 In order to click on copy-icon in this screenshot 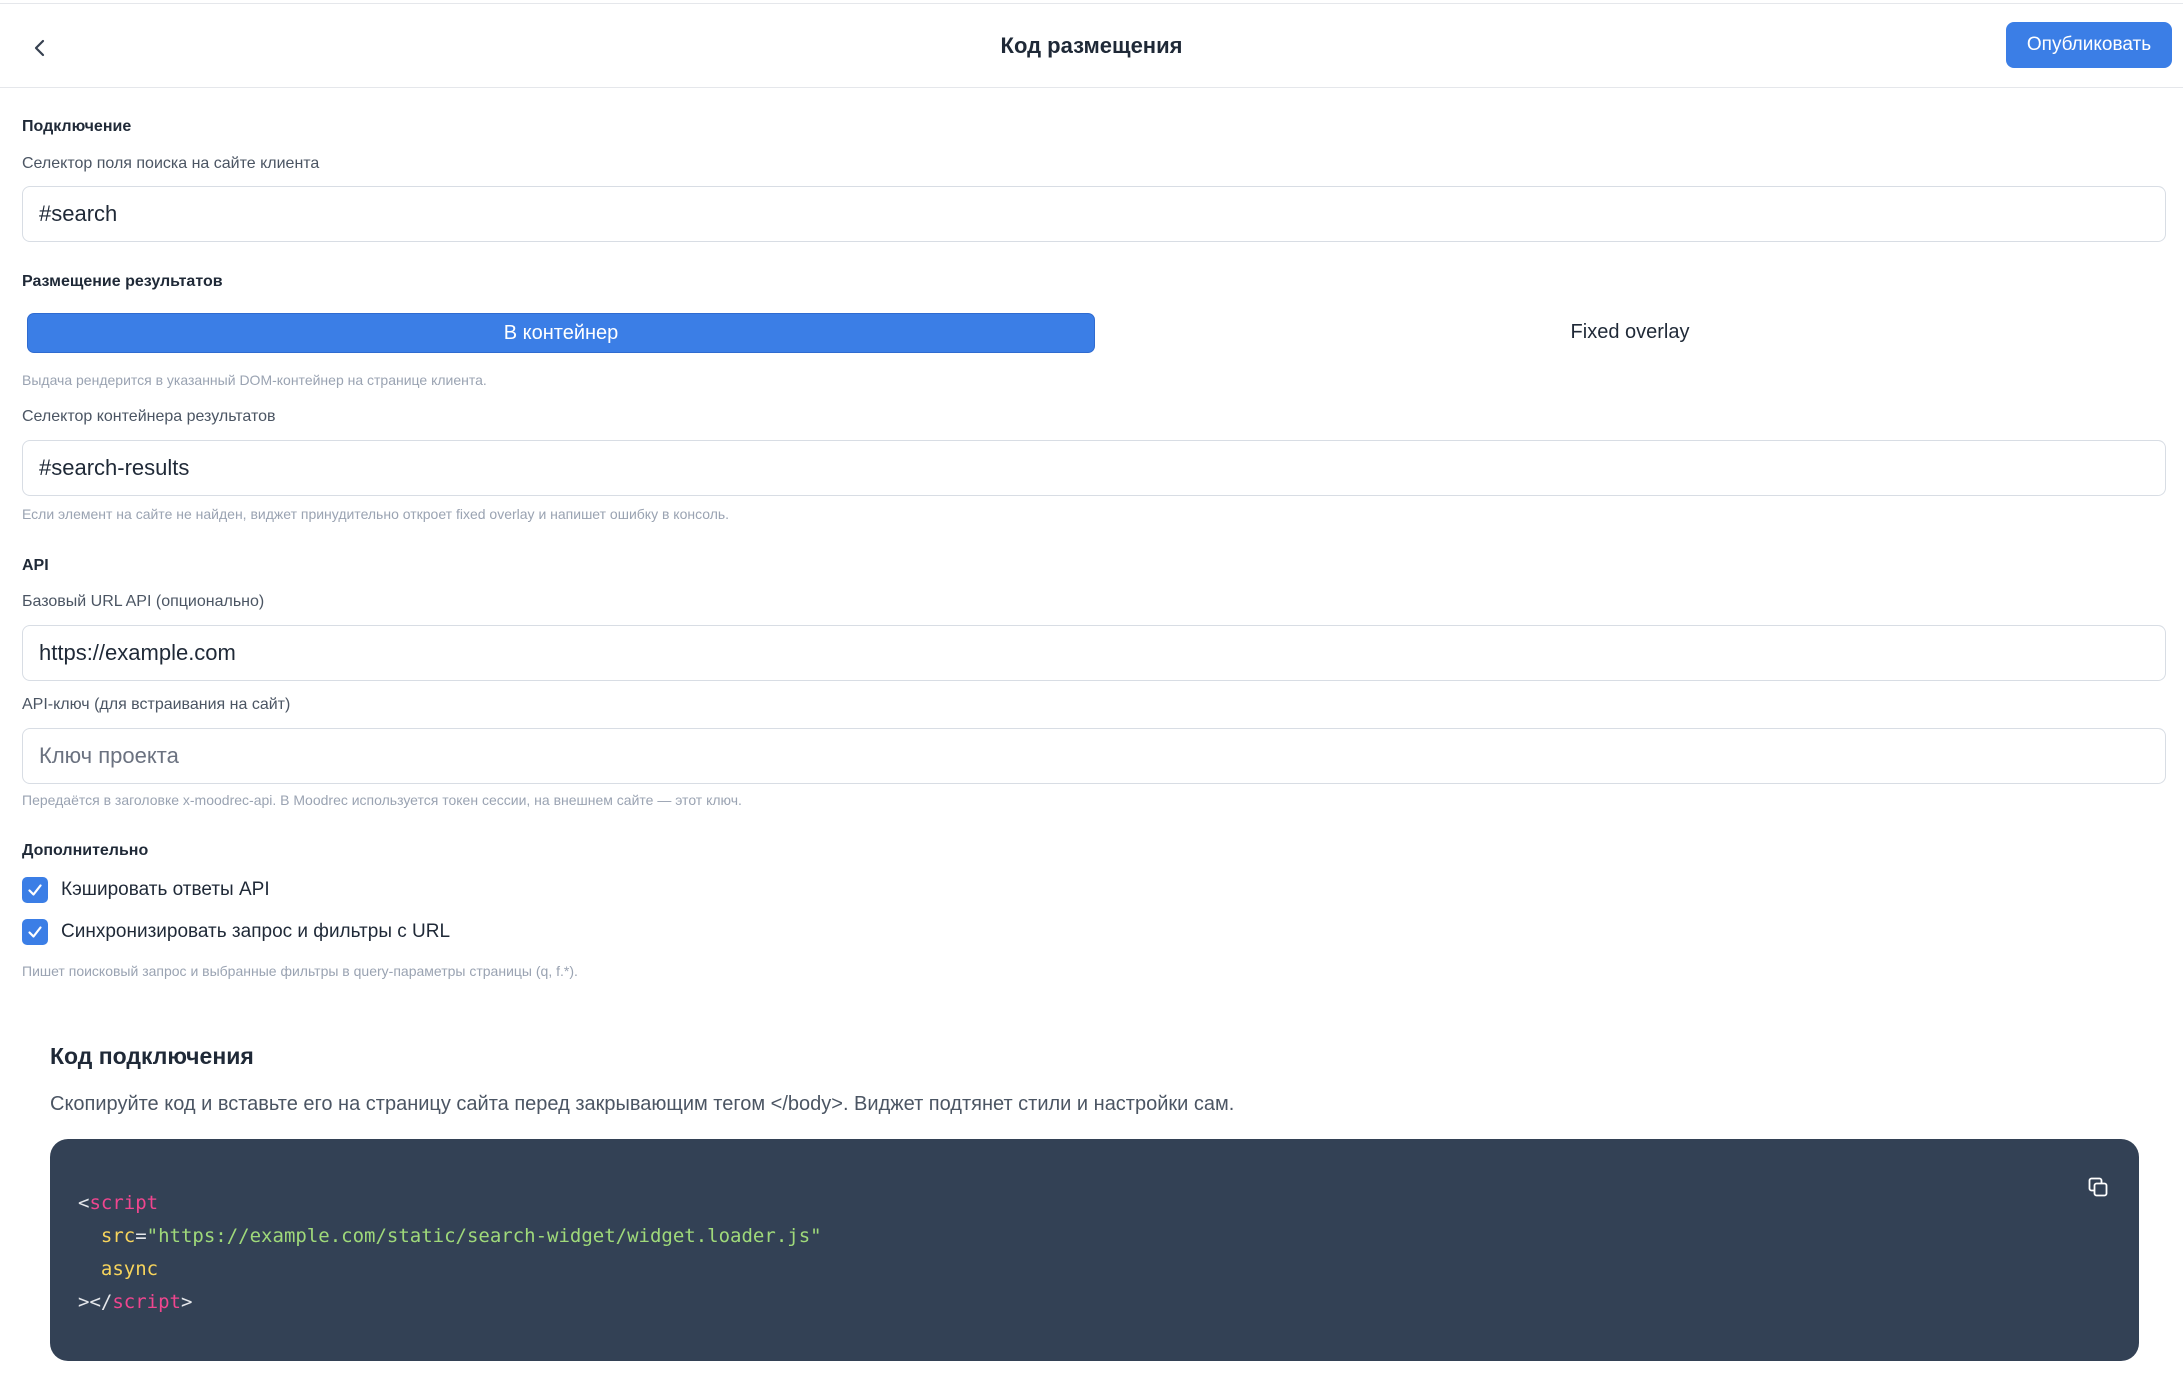, I will do `click(2098, 1187)`.